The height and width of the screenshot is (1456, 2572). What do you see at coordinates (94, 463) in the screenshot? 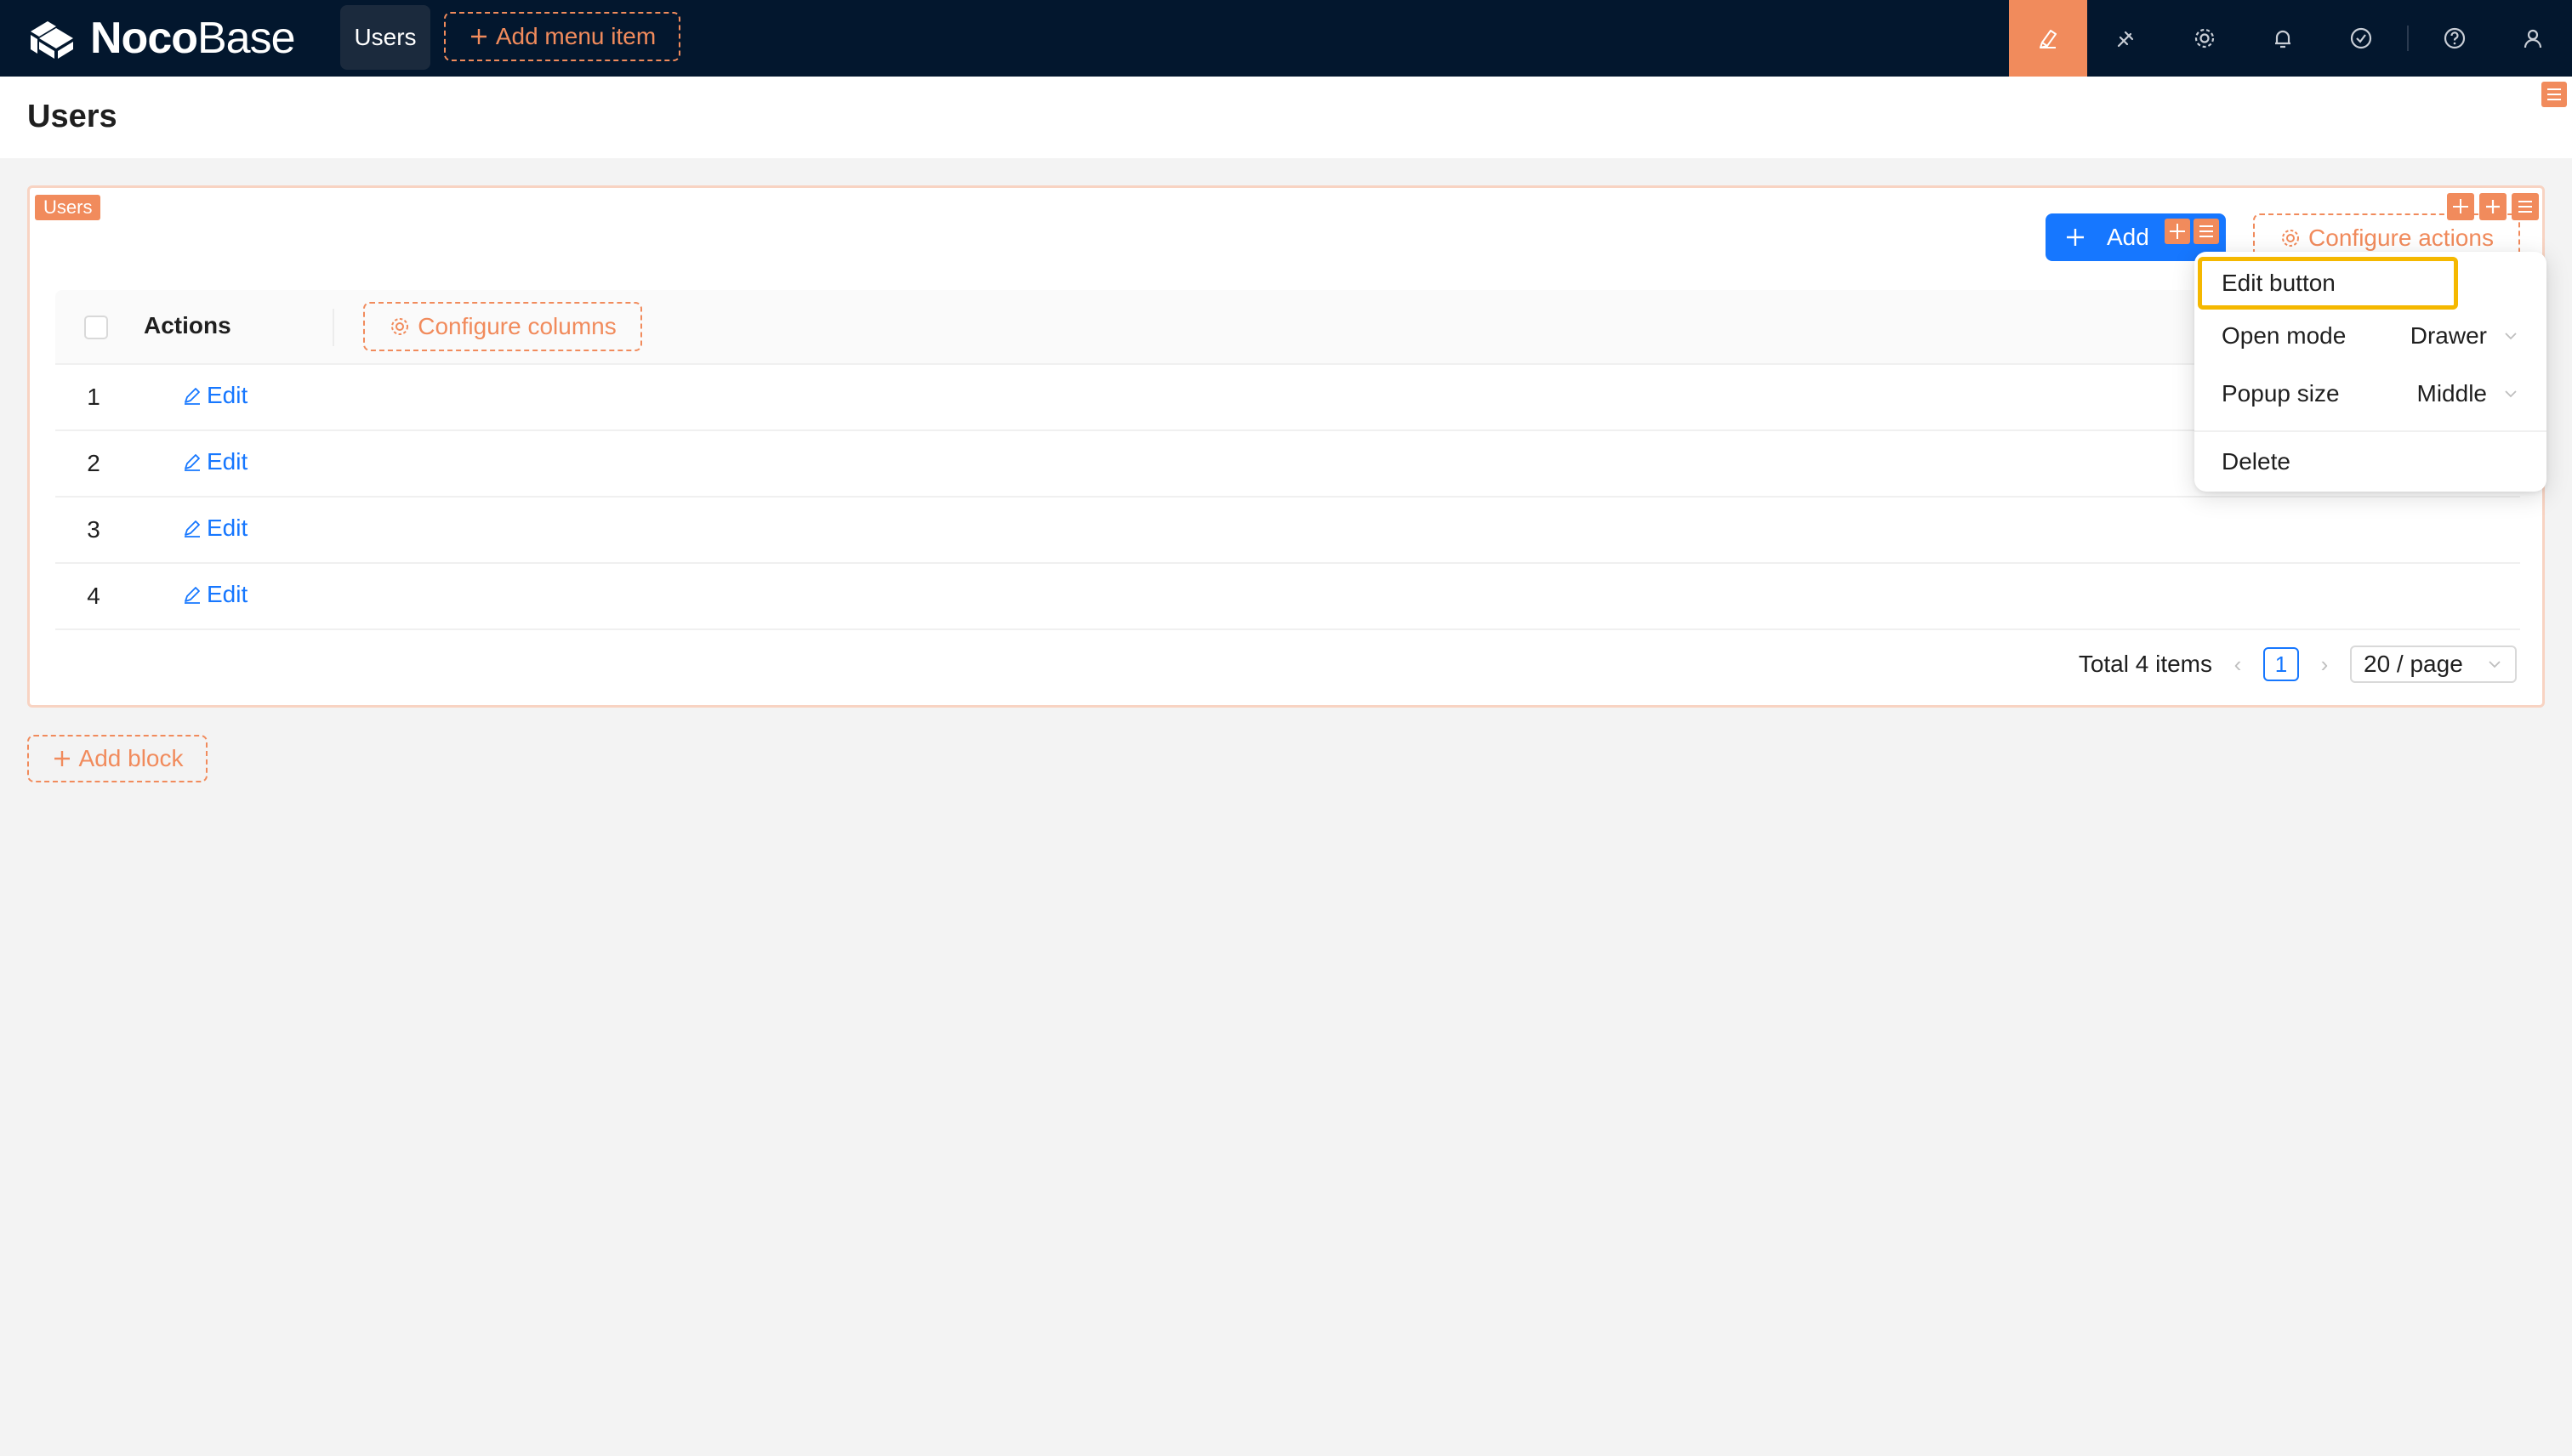
I see `row-index: 2` at bounding box center [94, 463].